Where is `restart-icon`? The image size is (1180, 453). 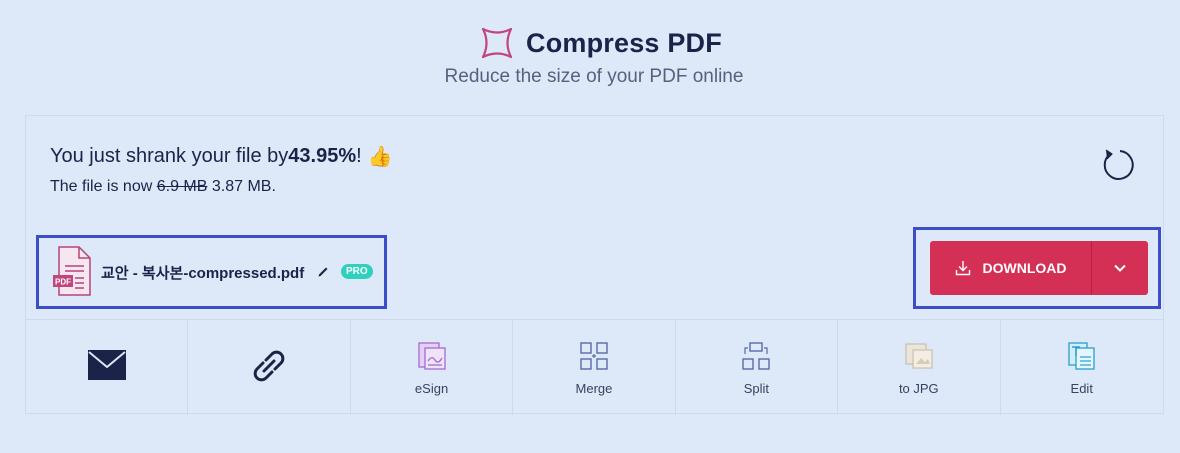
restart-icon is located at coordinates (1118, 165).